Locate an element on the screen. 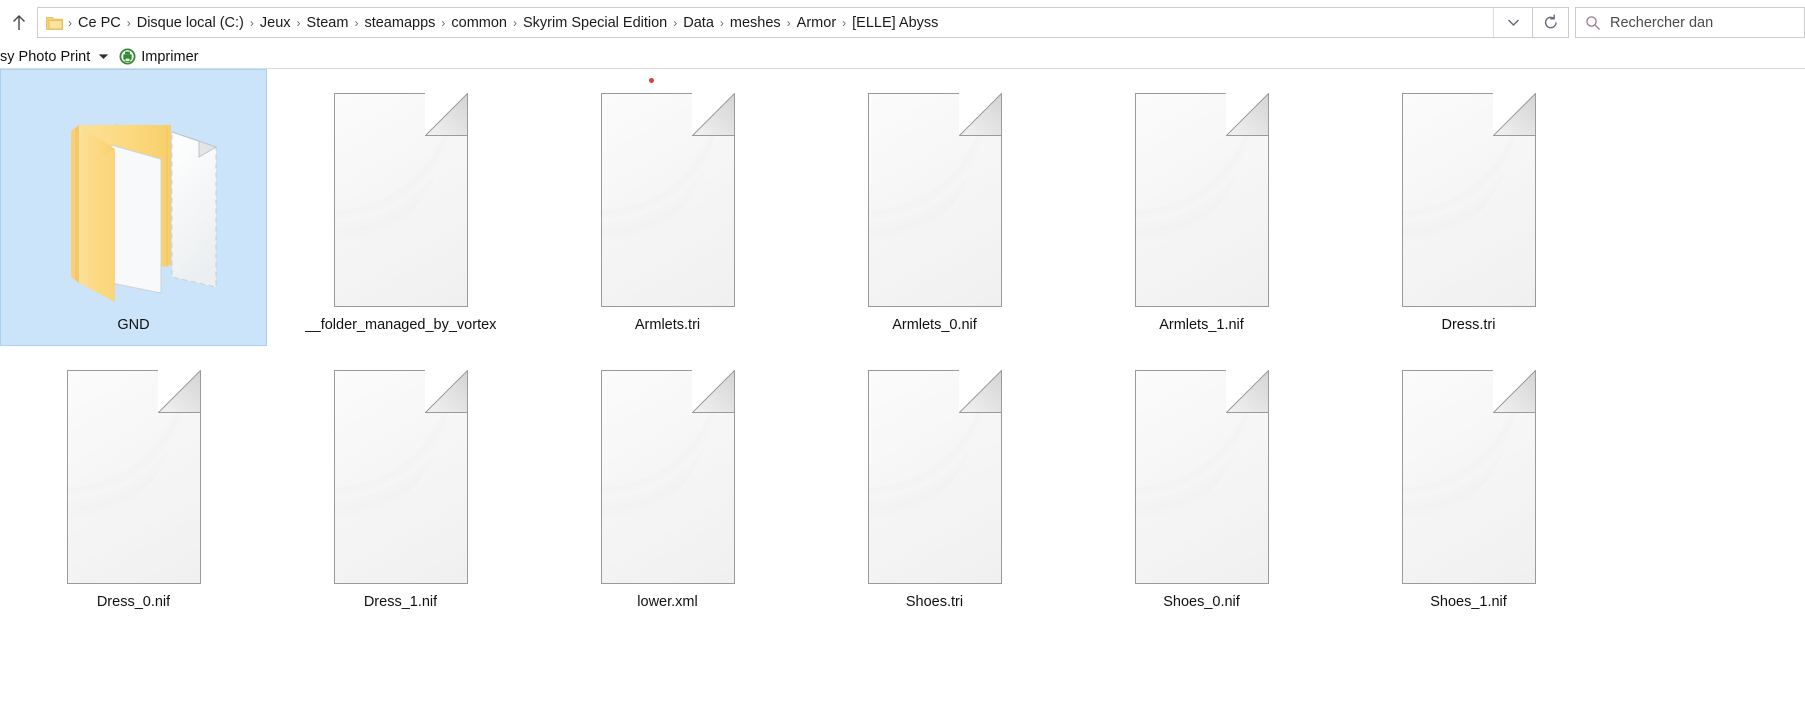 The image size is (1805, 709). open-folder-icon is located at coordinates (134, 199).